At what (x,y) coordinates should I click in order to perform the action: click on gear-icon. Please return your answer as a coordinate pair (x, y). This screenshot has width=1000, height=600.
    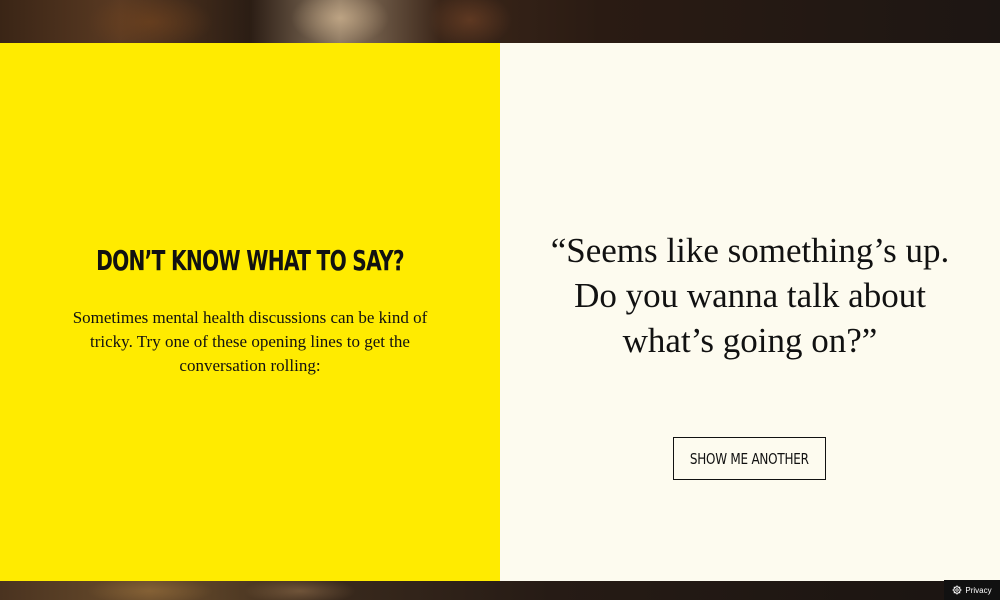
    Looking at the image, I should click on (957, 590).